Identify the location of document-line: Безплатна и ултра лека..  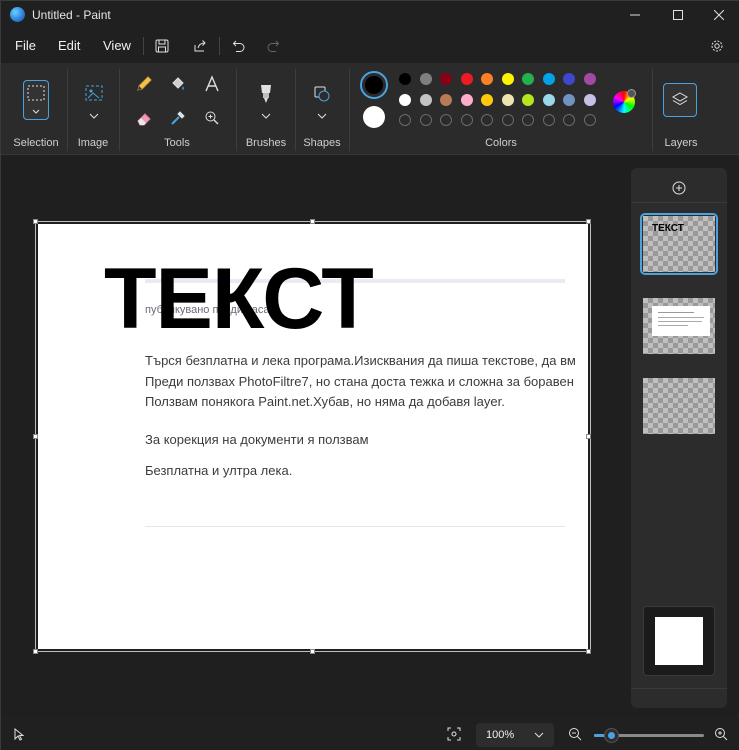
(219, 470).